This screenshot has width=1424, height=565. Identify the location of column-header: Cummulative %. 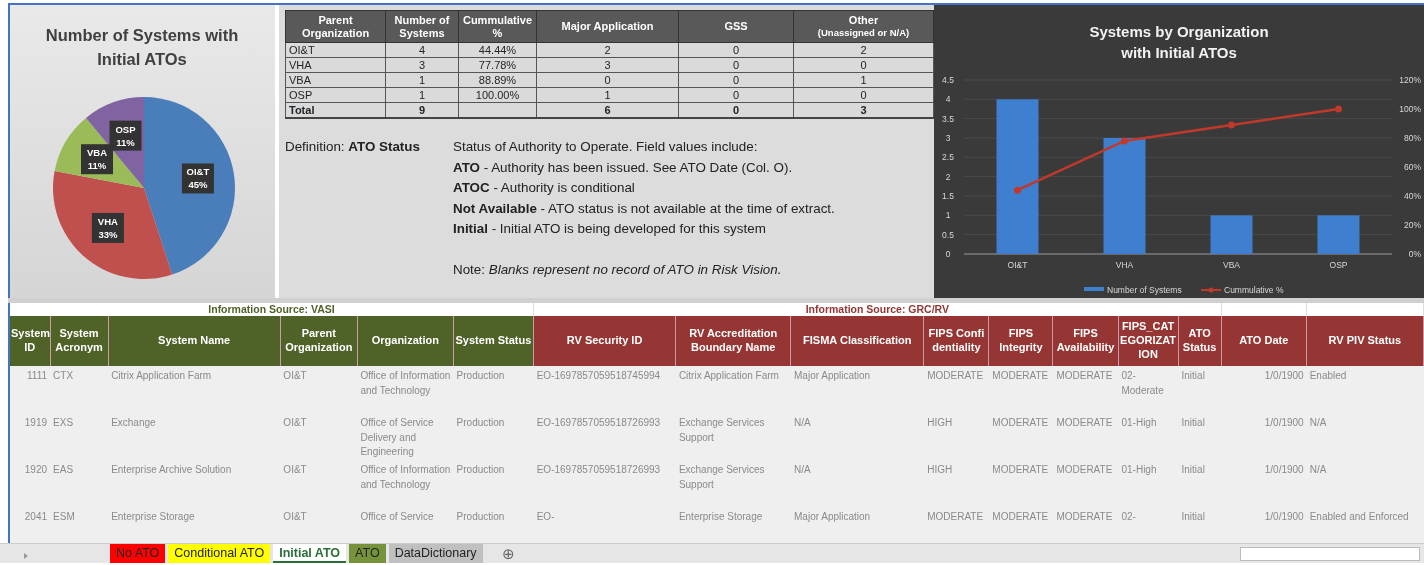
(497, 26).